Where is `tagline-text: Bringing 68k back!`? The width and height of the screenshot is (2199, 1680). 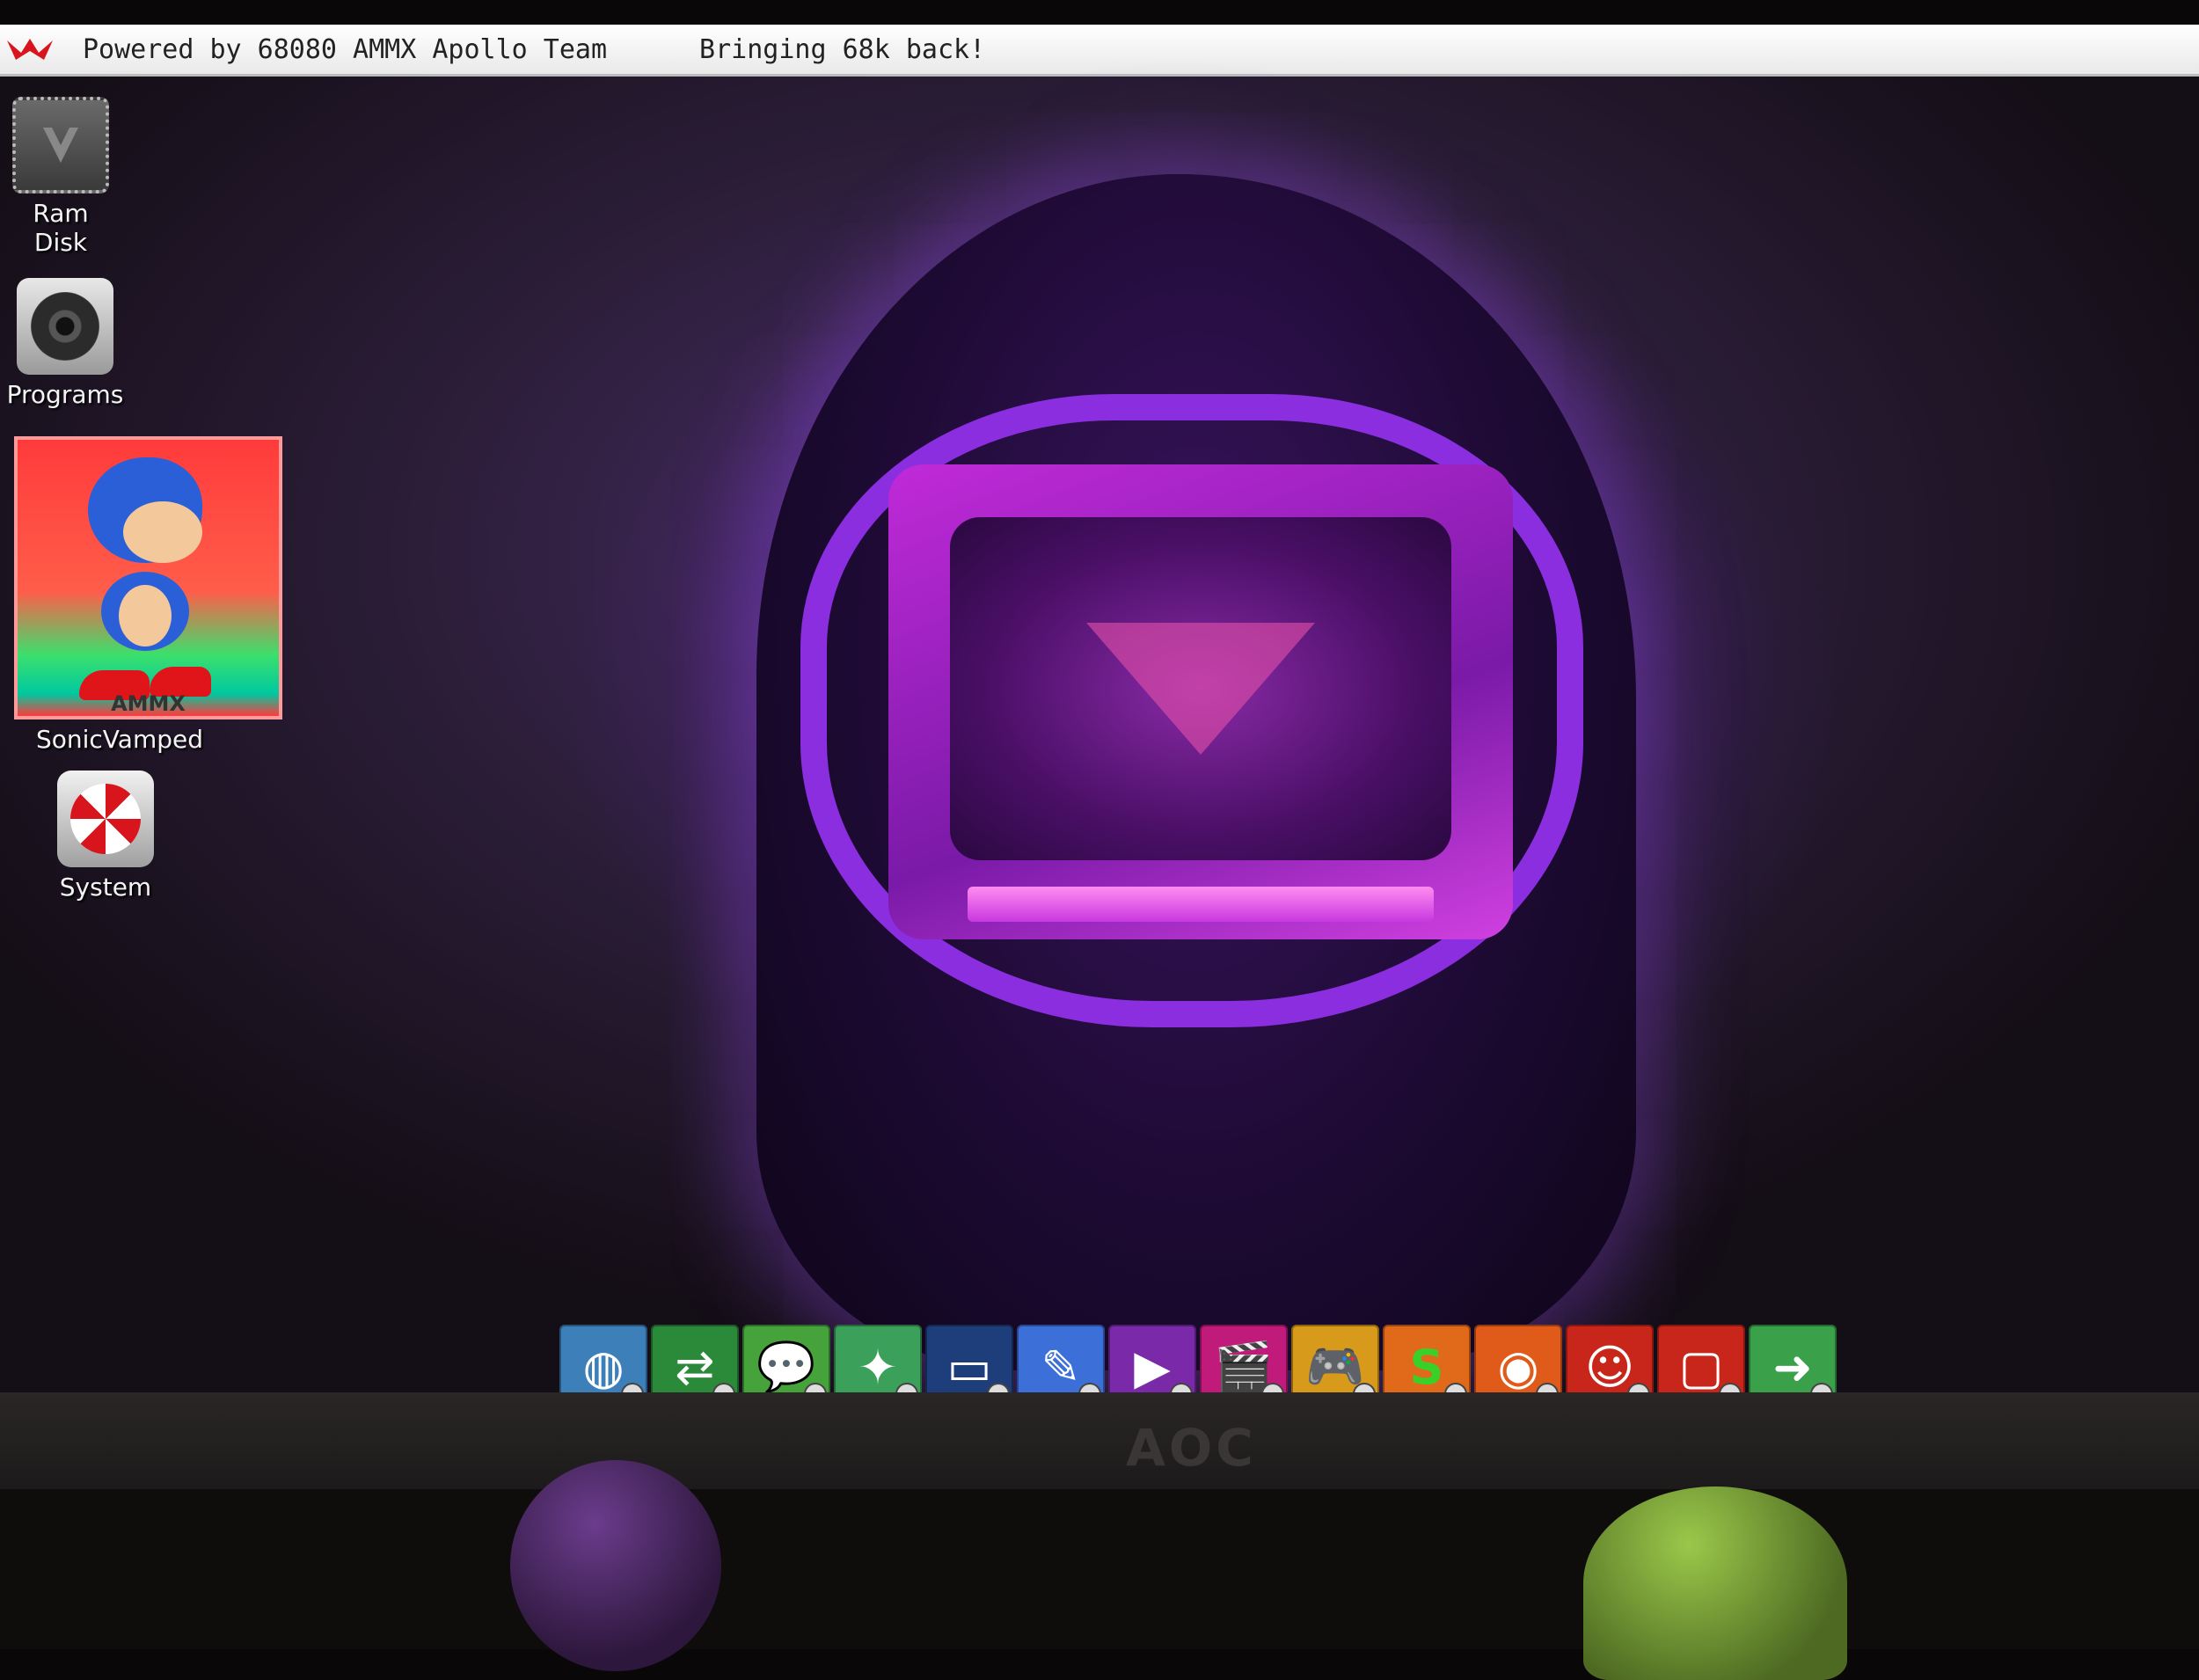 tagline-text: Bringing 68k back! is located at coordinates (842, 49).